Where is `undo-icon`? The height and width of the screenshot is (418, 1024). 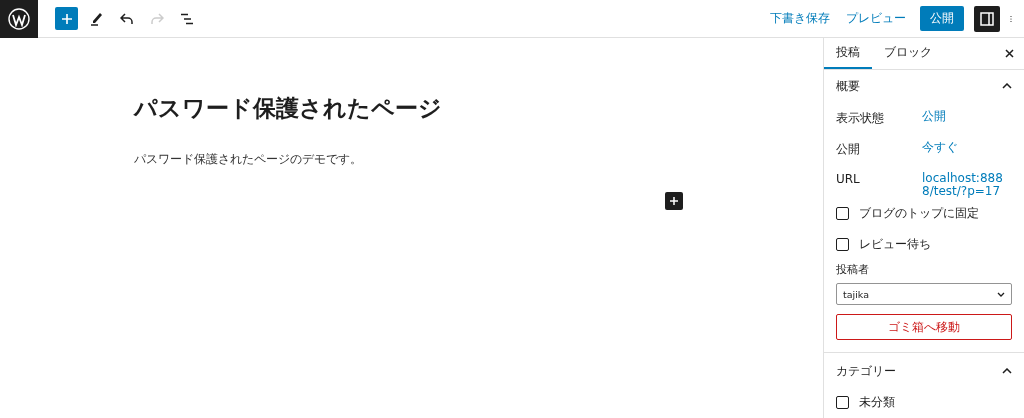
undo-icon is located at coordinates (127, 18).